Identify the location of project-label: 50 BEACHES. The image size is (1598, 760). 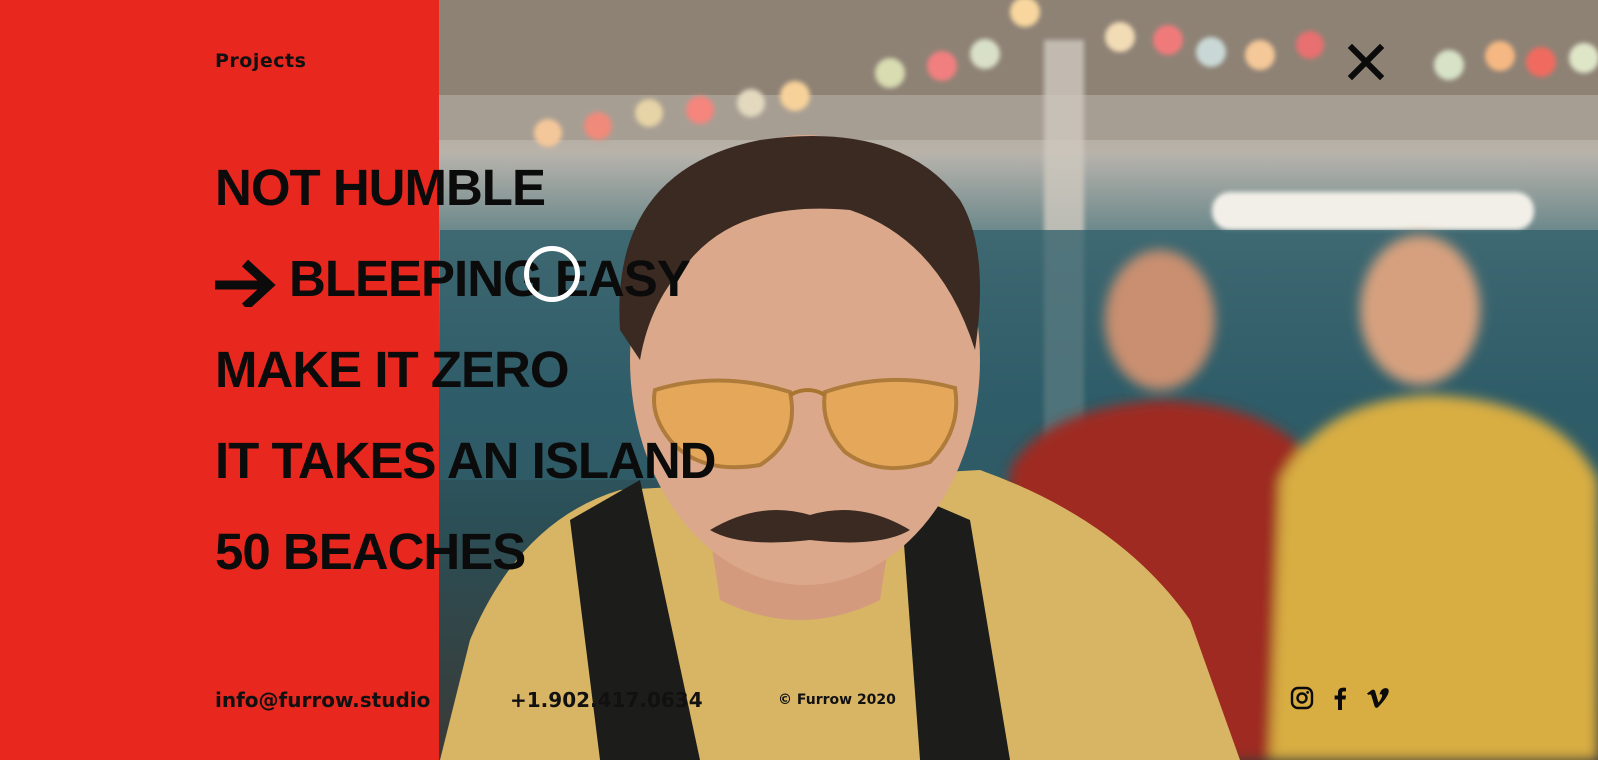
(370, 551).